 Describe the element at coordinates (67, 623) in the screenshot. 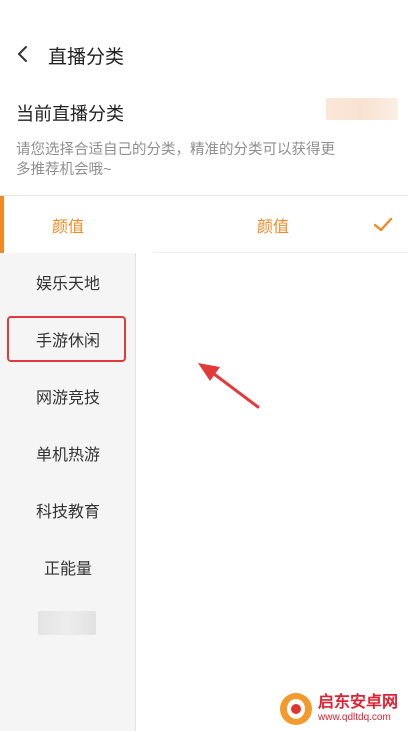

I see `sidebar-item-blurred` at that location.